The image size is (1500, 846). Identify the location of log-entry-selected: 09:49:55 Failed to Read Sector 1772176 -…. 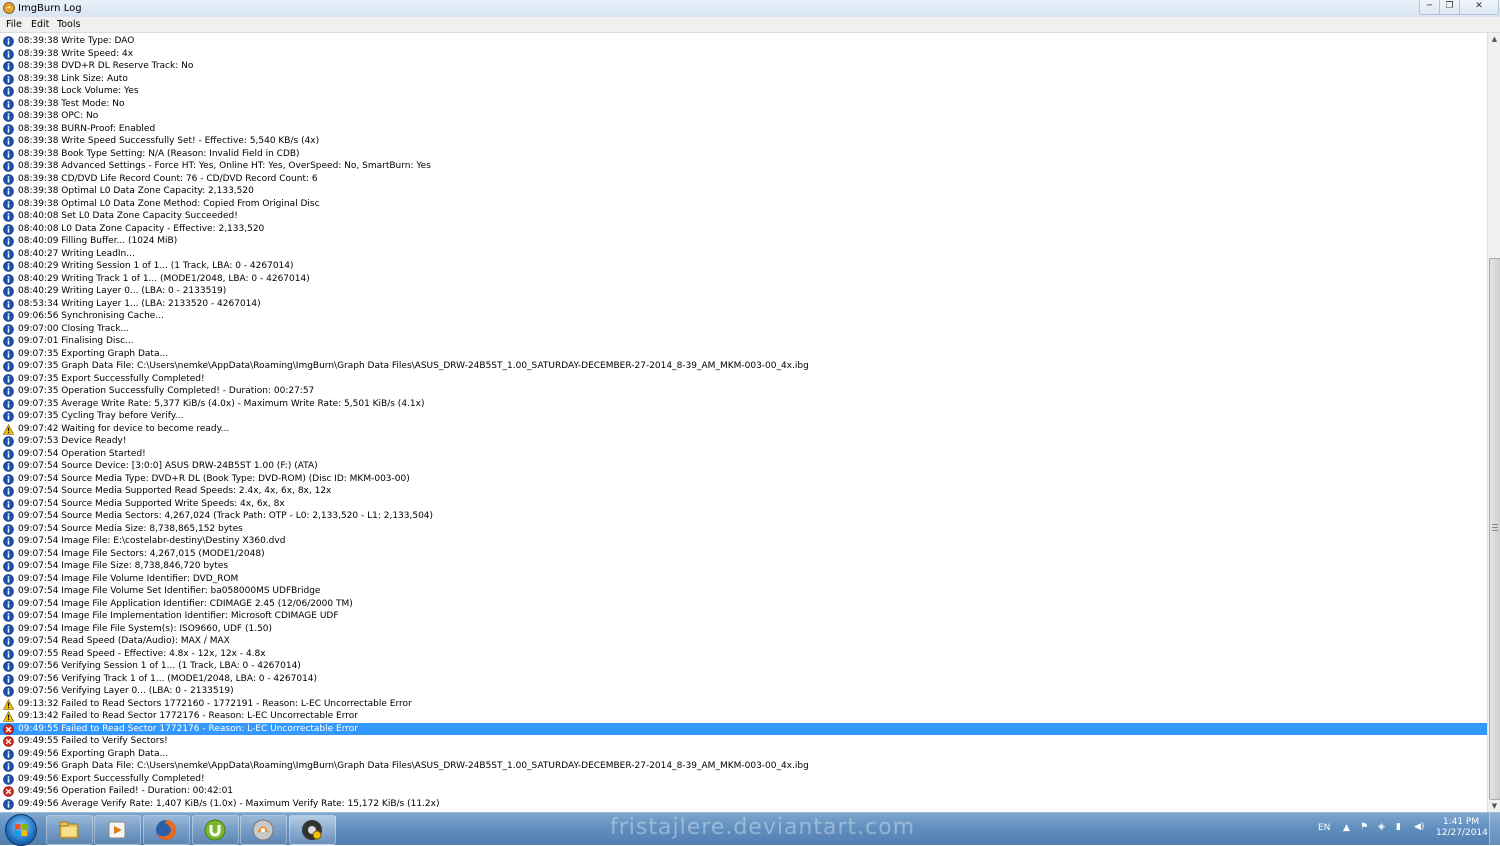
(743, 728).